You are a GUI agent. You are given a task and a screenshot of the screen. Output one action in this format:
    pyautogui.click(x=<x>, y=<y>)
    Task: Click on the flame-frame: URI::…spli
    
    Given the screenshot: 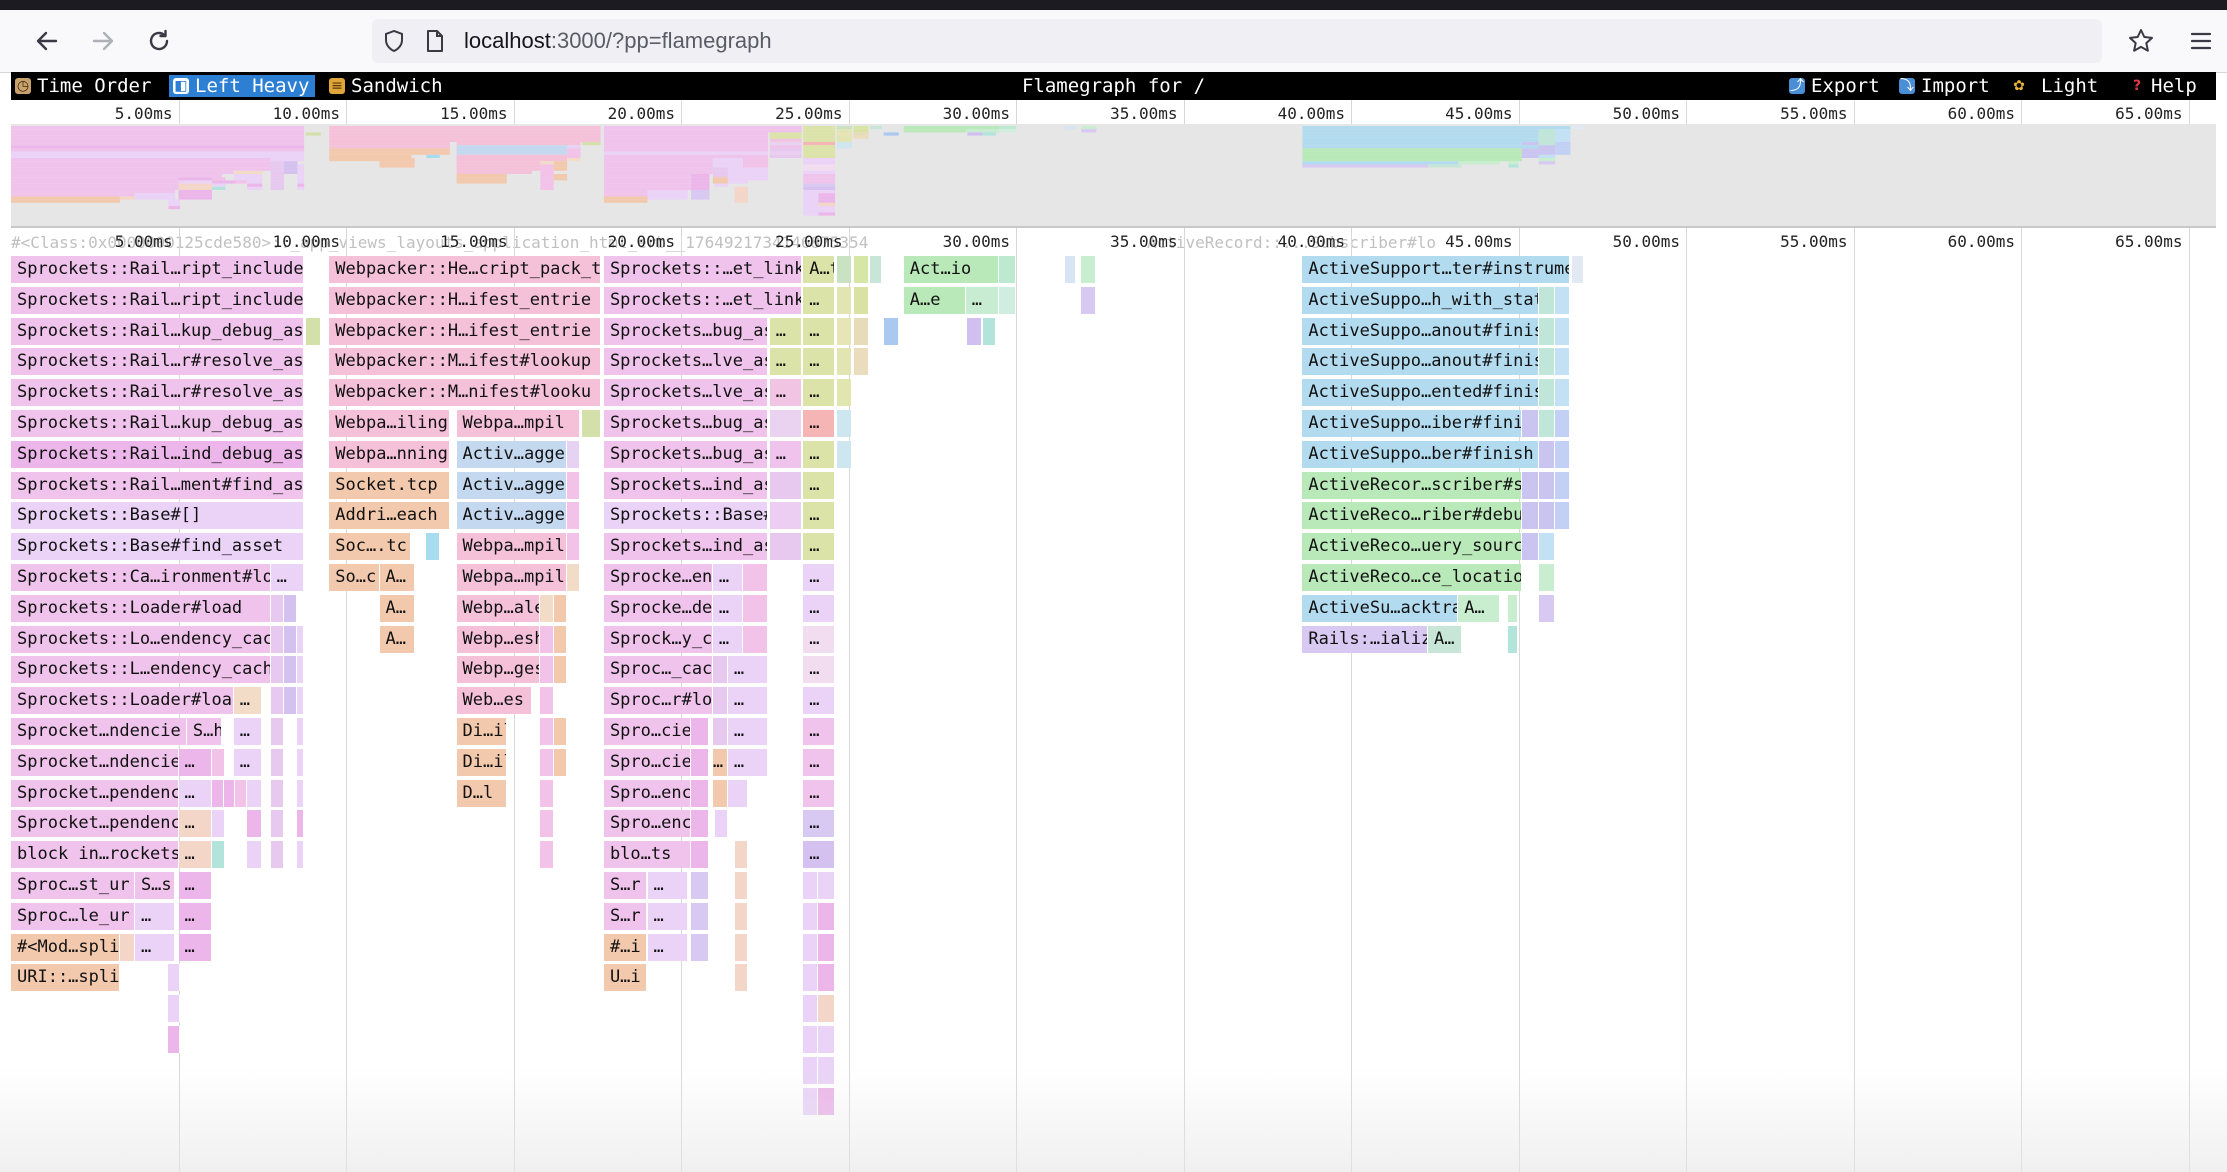 What is the action you would take?
    pyautogui.click(x=65, y=978)
    